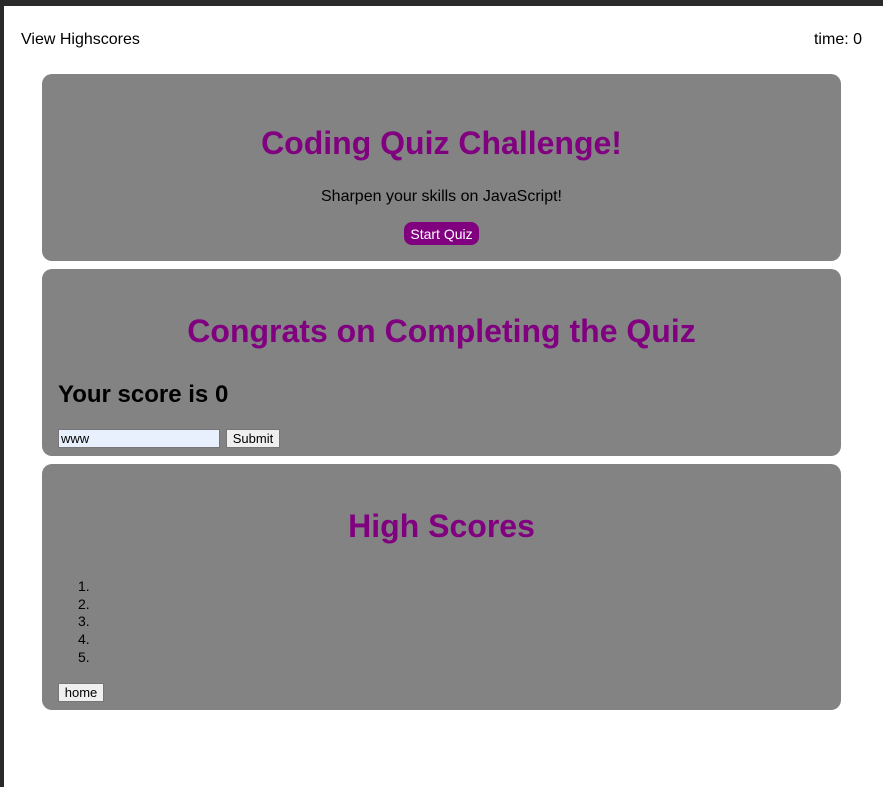 The height and width of the screenshot is (787, 883). What do you see at coordinates (84, 656) in the screenshot?
I see `high-score-item: 5.` at bounding box center [84, 656].